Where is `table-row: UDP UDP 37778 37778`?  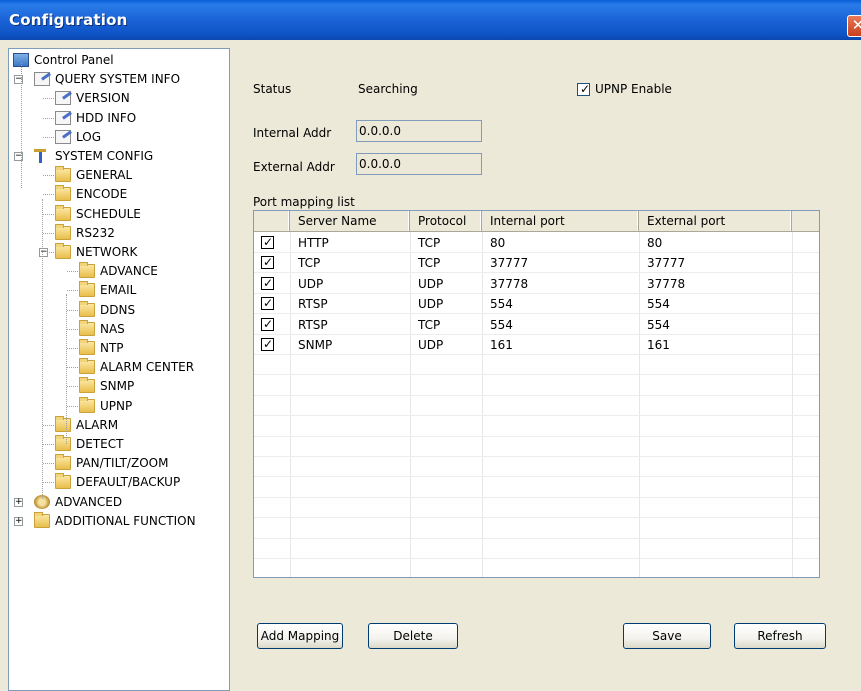 table-row: UDP UDP 37778 37778 is located at coordinates (536, 284).